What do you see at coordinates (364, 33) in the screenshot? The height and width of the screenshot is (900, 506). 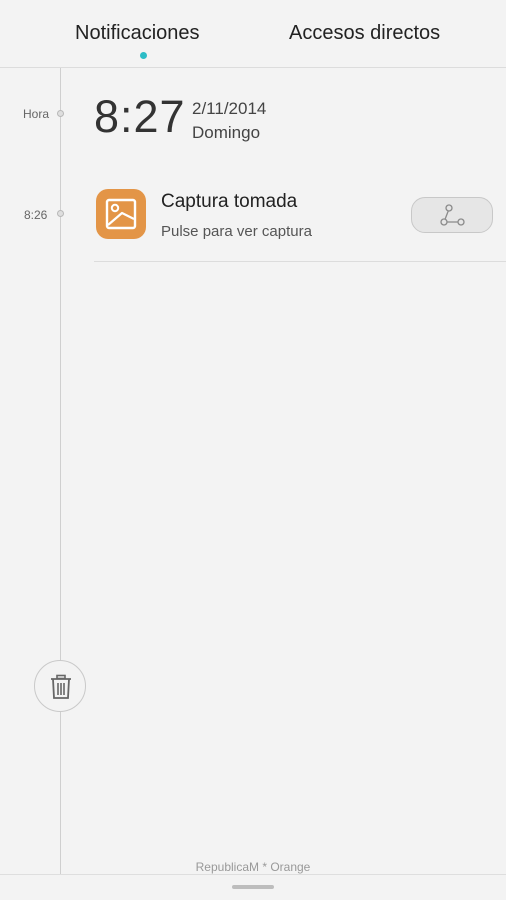 I see `tab-accesos-directos: Accesos directos` at bounding box center [364, 33].